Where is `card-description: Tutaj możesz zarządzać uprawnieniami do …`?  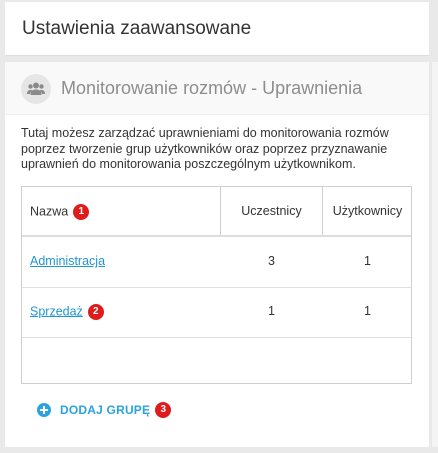
card-description: Tutaj możesz zarządzać uprawnieniami do … is located at coordinates (205, 148).